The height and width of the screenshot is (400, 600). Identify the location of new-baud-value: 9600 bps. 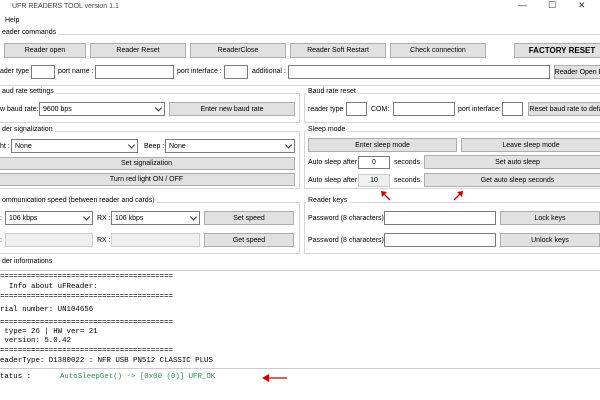
(57, 109).